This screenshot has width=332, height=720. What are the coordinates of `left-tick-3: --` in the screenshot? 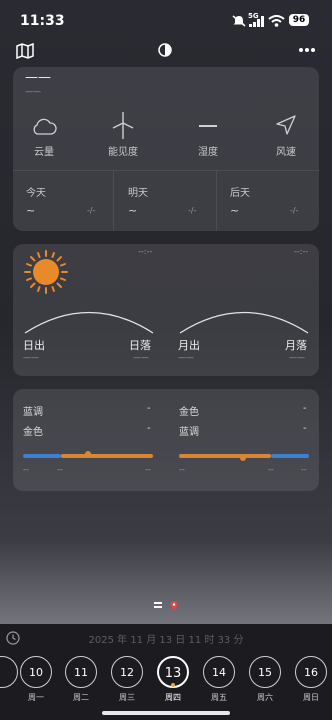 It's located at (148, 469).